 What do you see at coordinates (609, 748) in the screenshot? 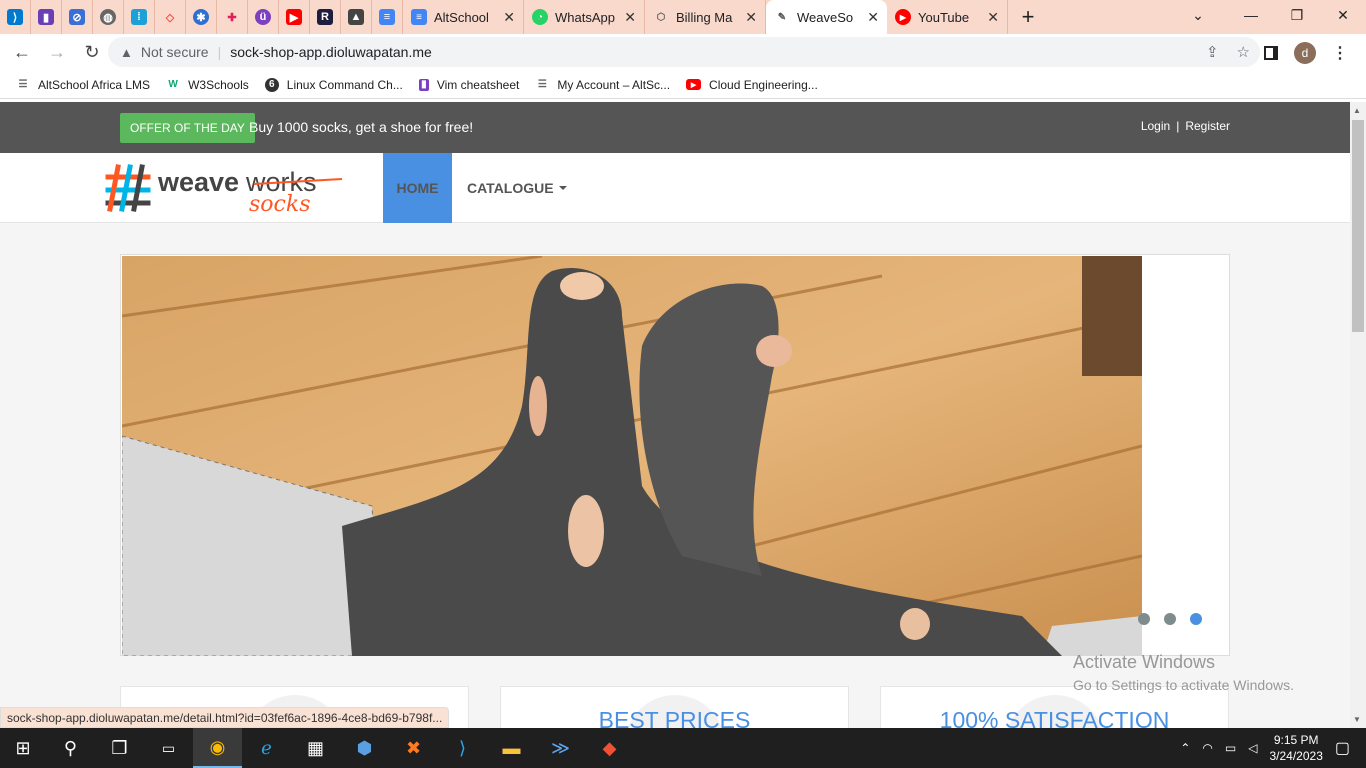
I see `git-icon: ◆` at bounding box center [609, 748].